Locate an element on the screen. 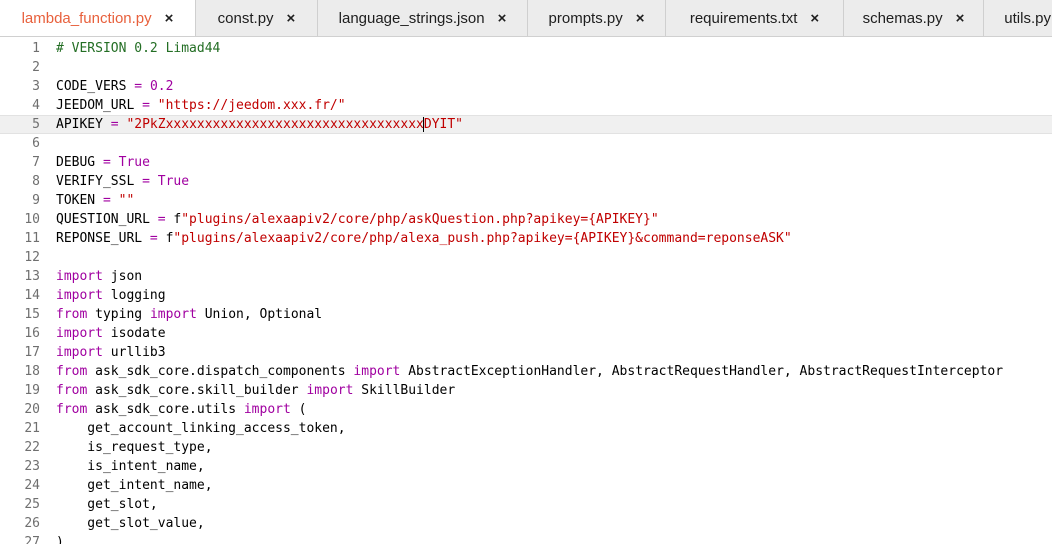 The height and width of the screenshot is (544, 1052). code-token: is_request_type, is located at coordinates (134, 447).